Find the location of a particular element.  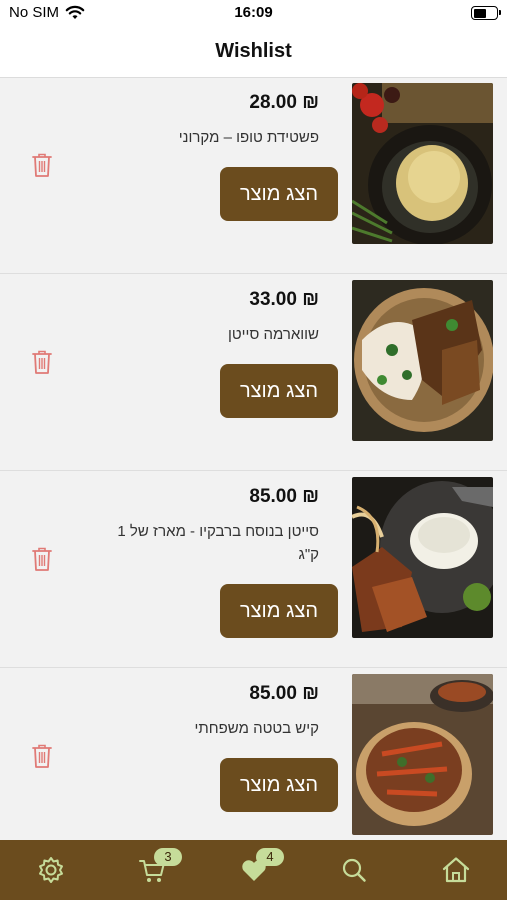

settings-icon is located at coordinates (51, 870).